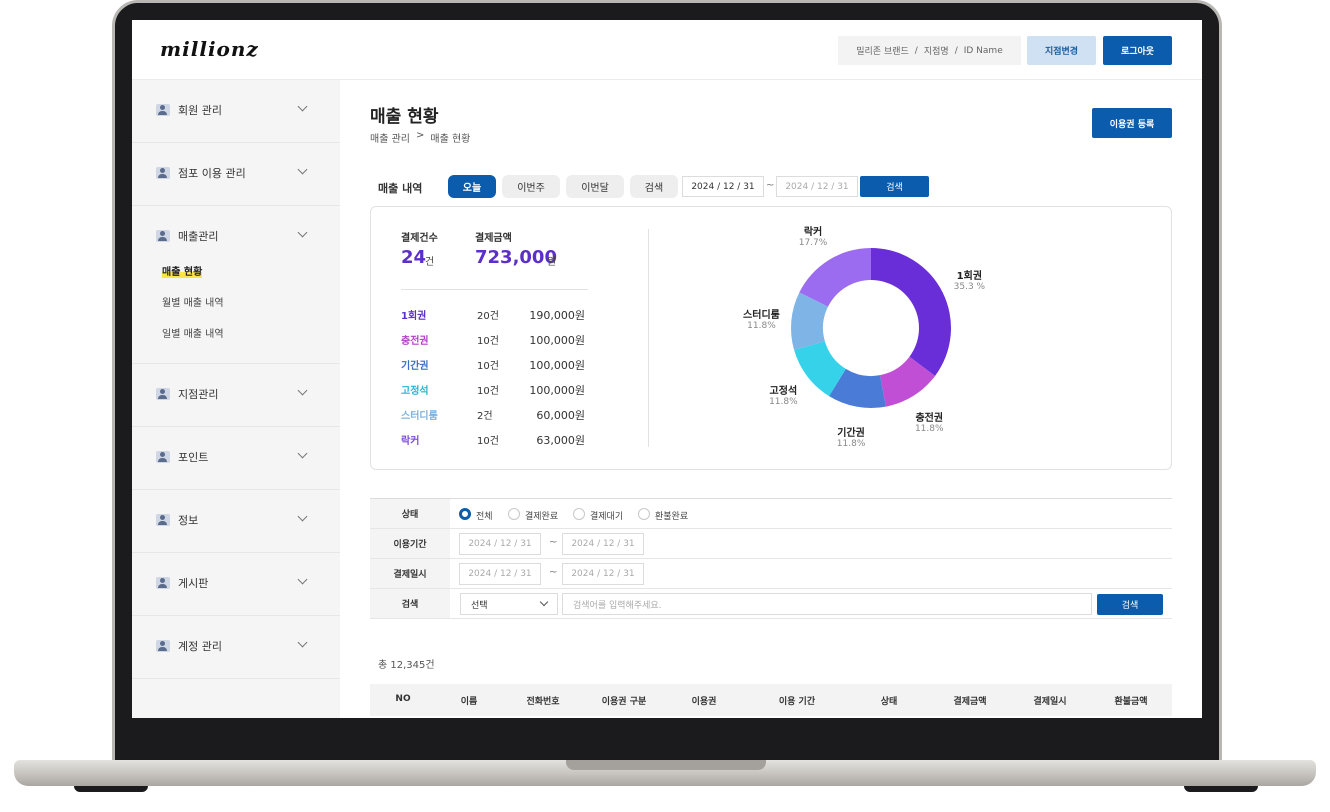 The width and height of the screenshot is (1330, 812). I want to click on total-count: 총 12,345건, so click(406, 665).